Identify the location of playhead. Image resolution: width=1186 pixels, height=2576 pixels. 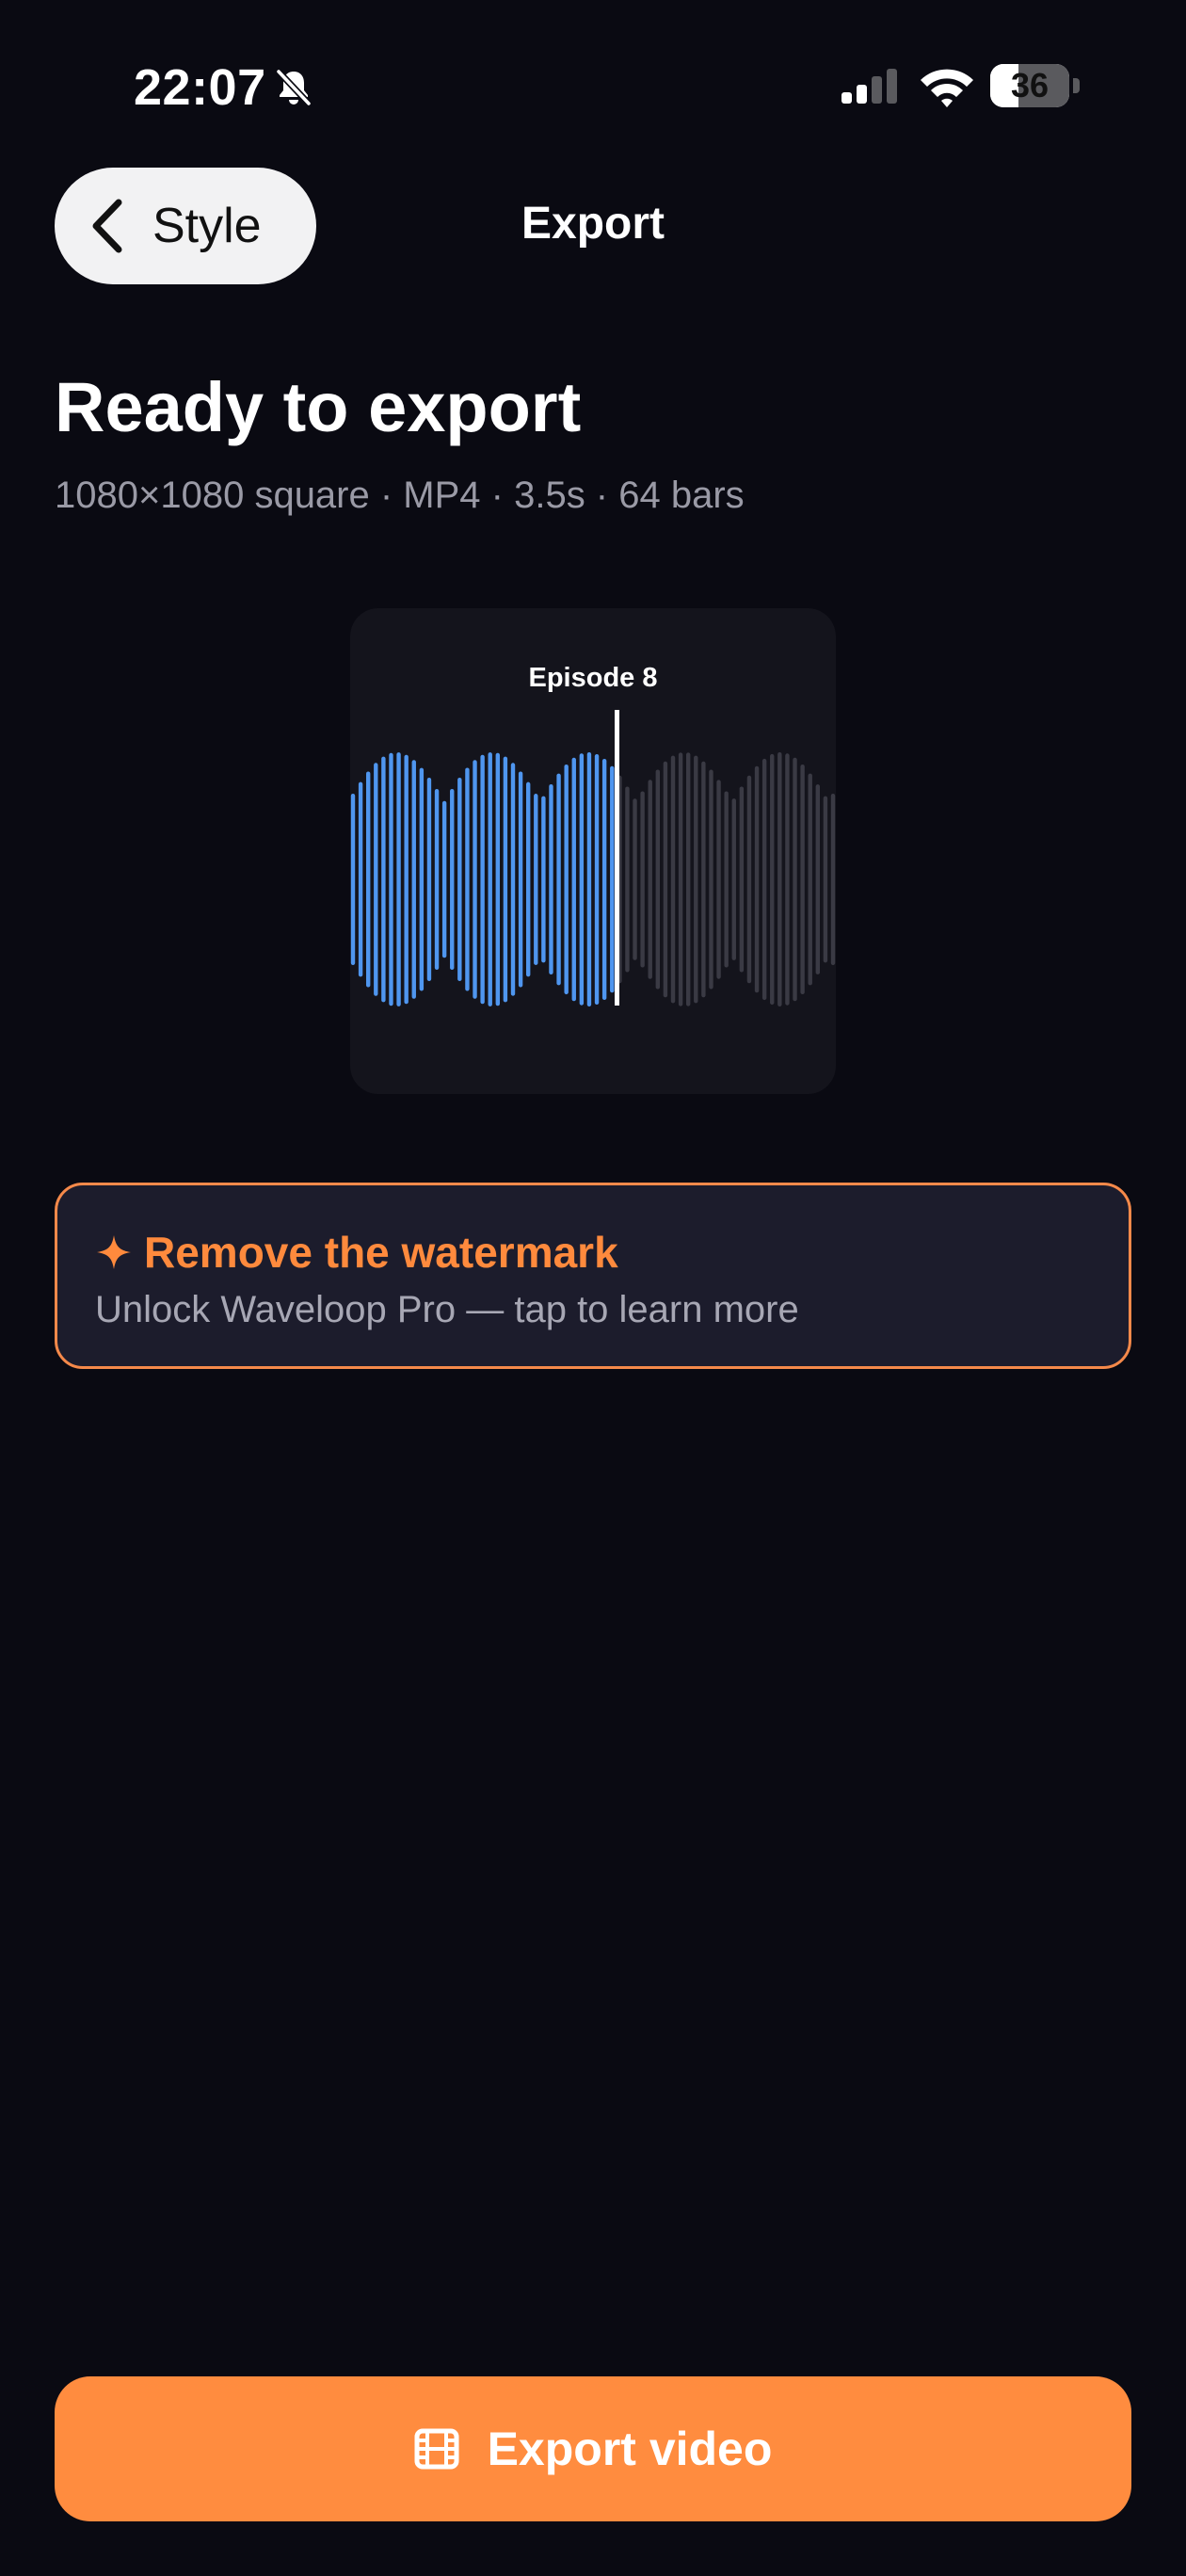
(617, 858).